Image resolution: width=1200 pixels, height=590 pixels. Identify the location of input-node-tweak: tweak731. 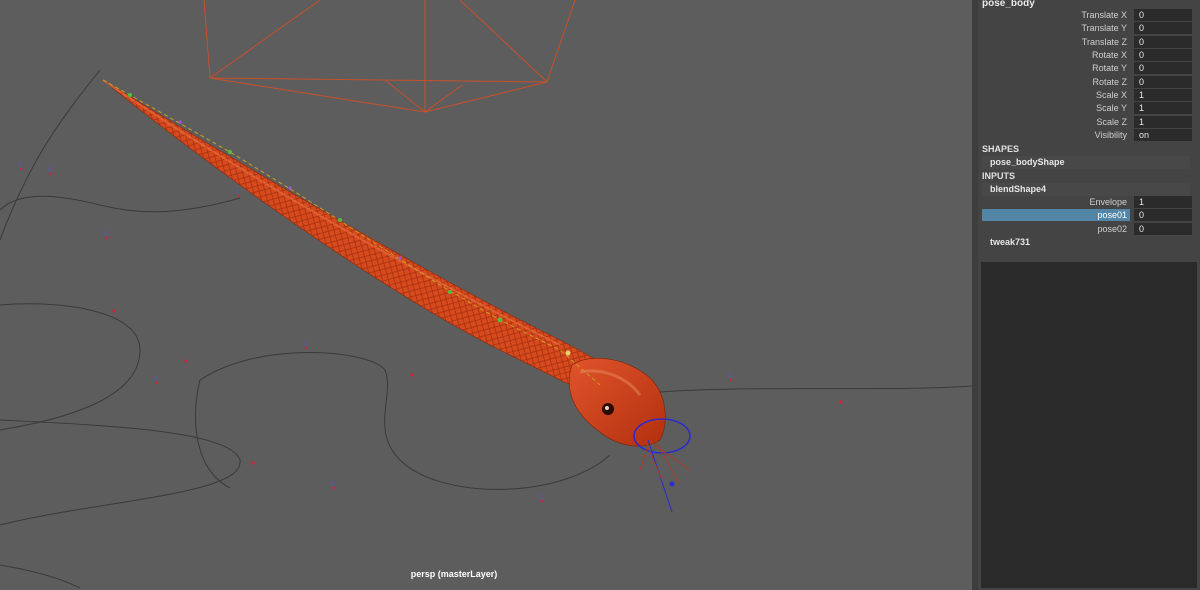
(1086, 242).